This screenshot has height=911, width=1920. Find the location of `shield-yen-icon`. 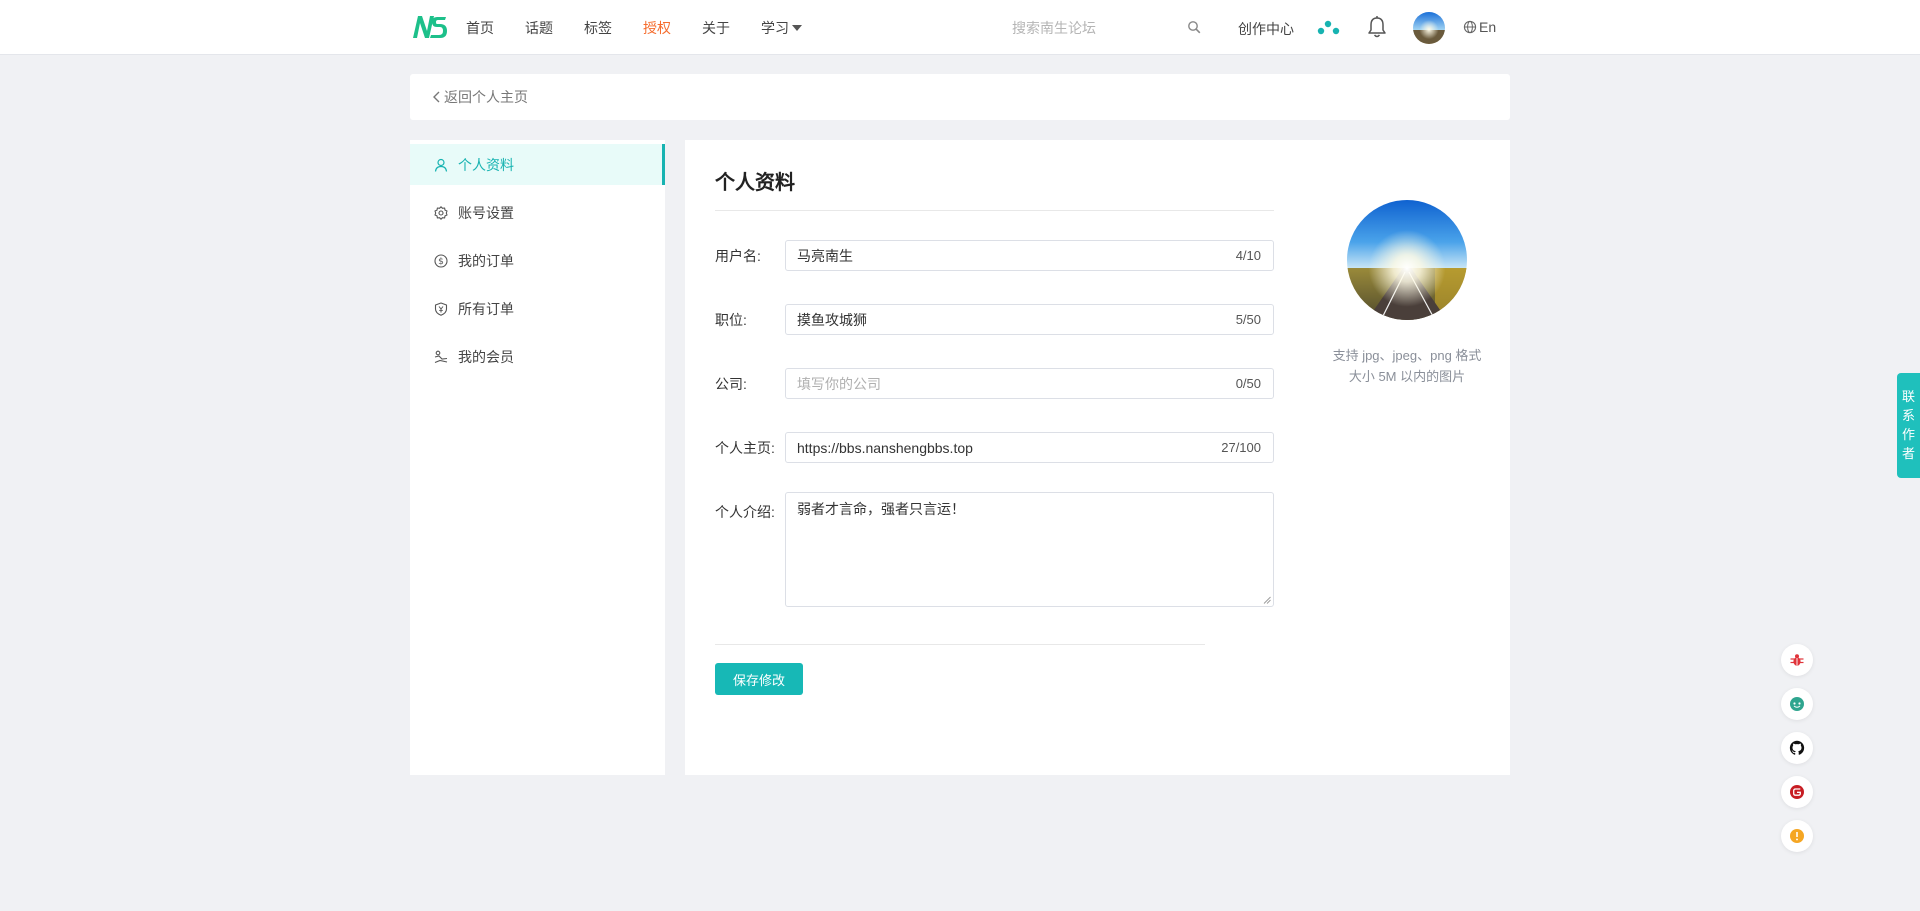

shield-yen-icon is located at coordinates (441, 308).